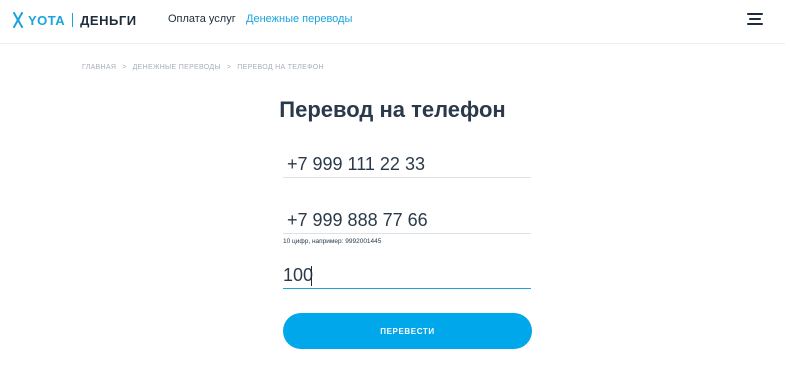 The width and height of the screenshot is (785, 369). I want to click on breadcrumb-home: ГЛАВНАЯ, so click(99, 67).